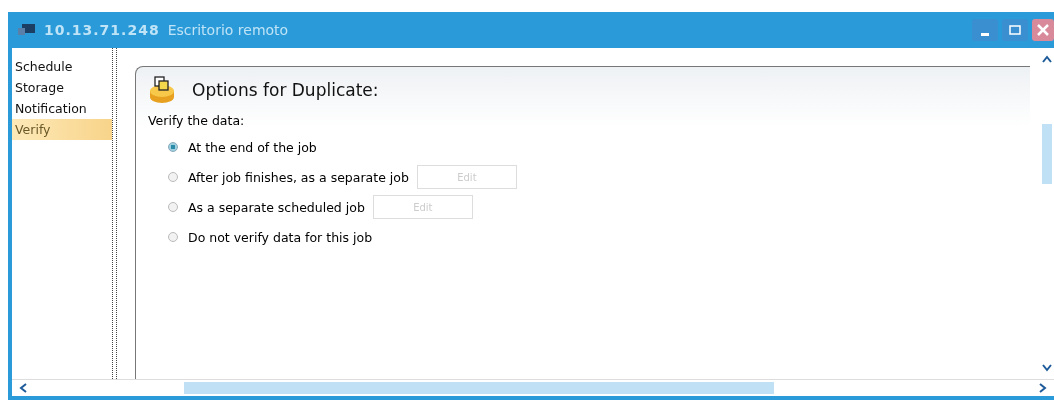  What do you see at coordinates (102, 30) in the screenshot?
I see `window-title: 10.13.71.248` at bounding box center [102, 30].